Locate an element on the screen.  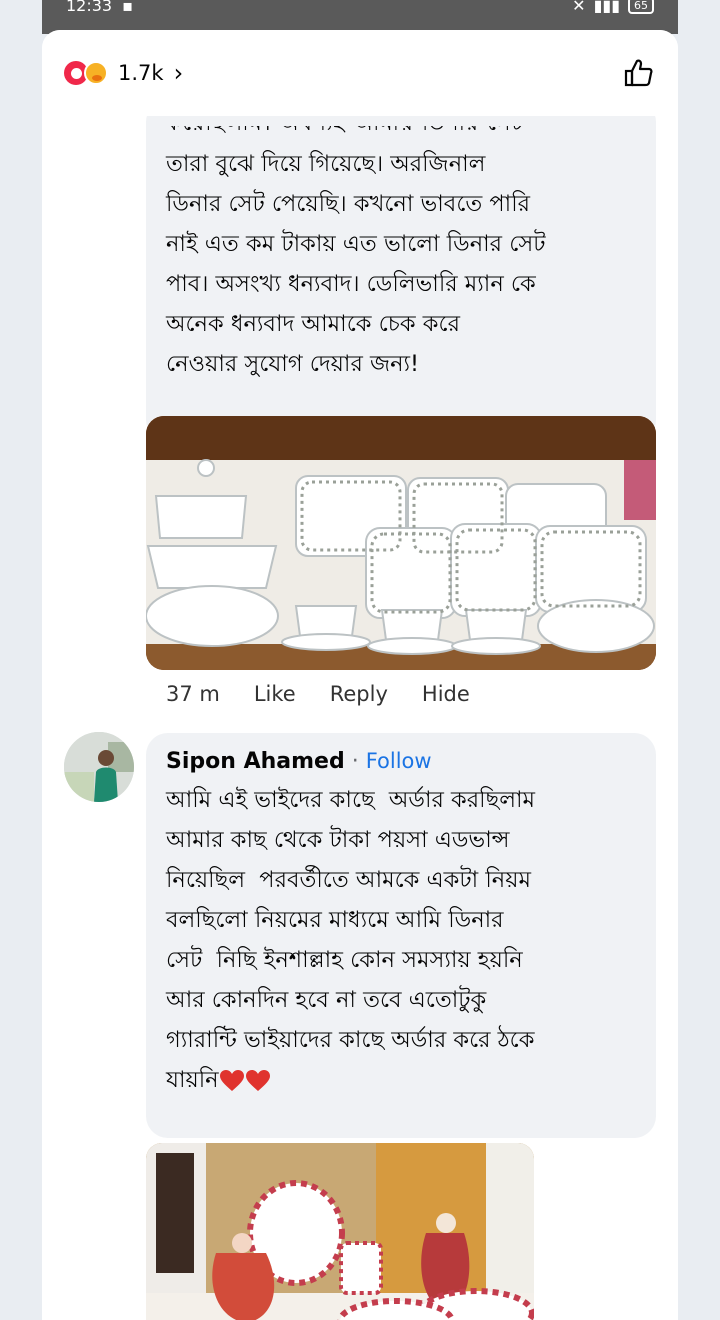
avatar-image is located at coordinates (99, 767).